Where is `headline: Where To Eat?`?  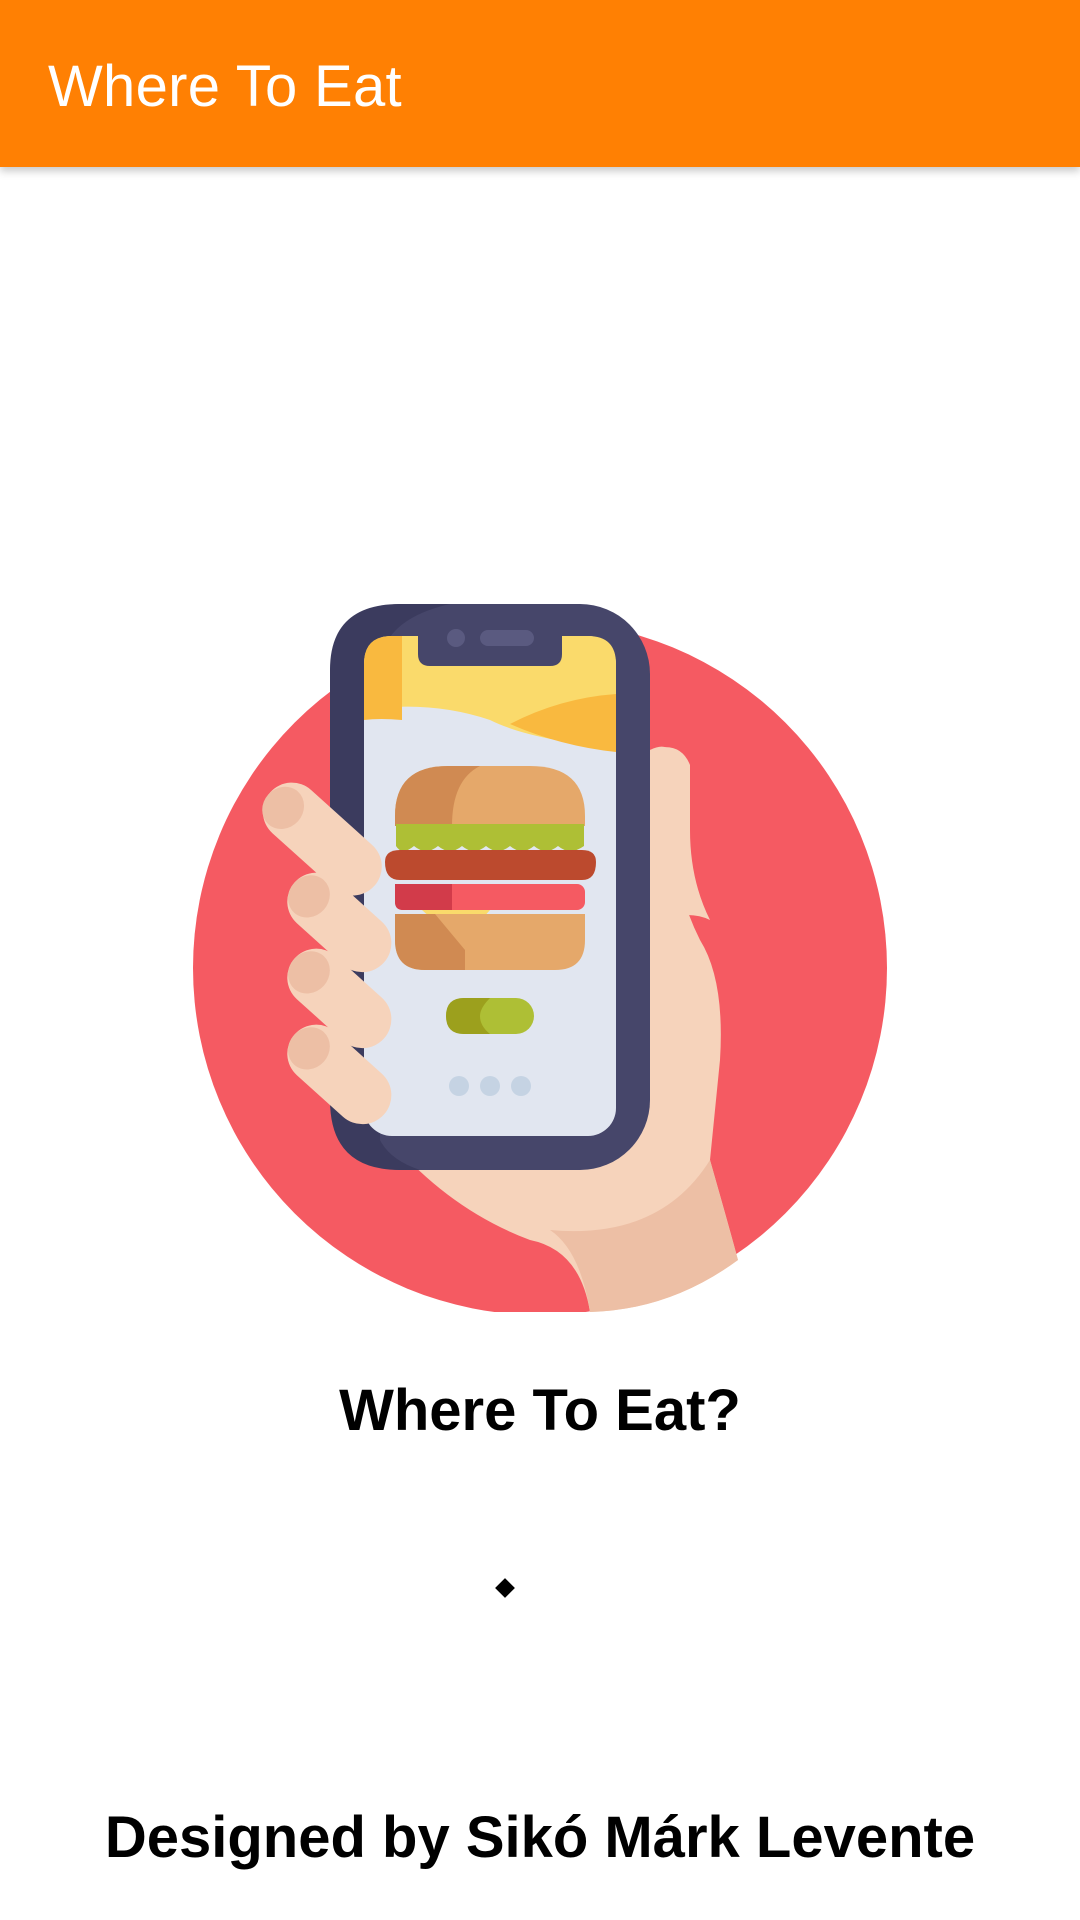 headline: Where To Eat? is located at coordinates (540, 1410).